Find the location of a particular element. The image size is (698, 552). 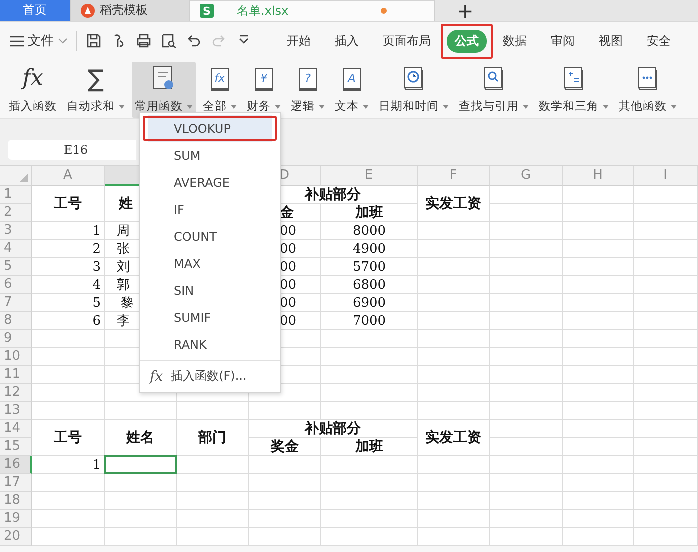

menu-item: COUNT is located at coordinates (210, 236).